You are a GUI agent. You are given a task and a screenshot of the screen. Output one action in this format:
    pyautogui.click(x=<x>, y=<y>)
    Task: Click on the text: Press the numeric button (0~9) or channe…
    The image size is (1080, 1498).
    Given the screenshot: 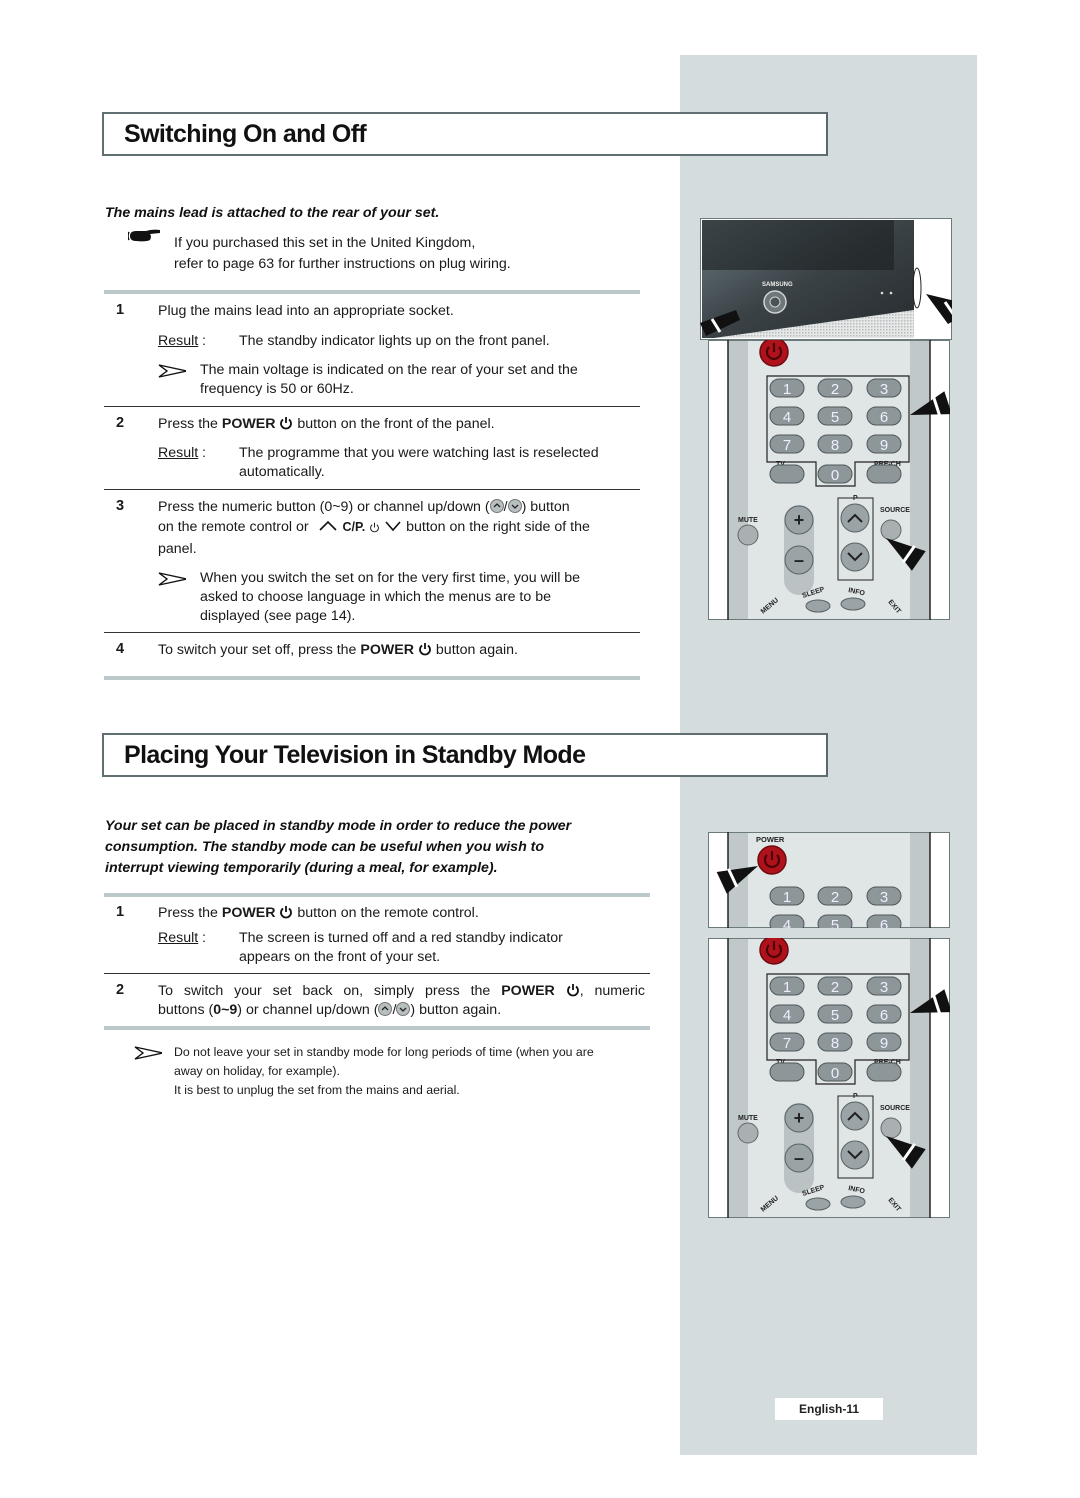 What is the action you would take?
    pyautogui.click(x=324, y=507)
    